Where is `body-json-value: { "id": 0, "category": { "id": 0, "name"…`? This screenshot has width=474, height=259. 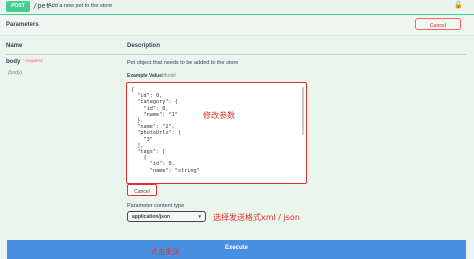
body-json-value: { "id": 0, "category": { "id": 0, "name"… is located at coordinates (216, 128).